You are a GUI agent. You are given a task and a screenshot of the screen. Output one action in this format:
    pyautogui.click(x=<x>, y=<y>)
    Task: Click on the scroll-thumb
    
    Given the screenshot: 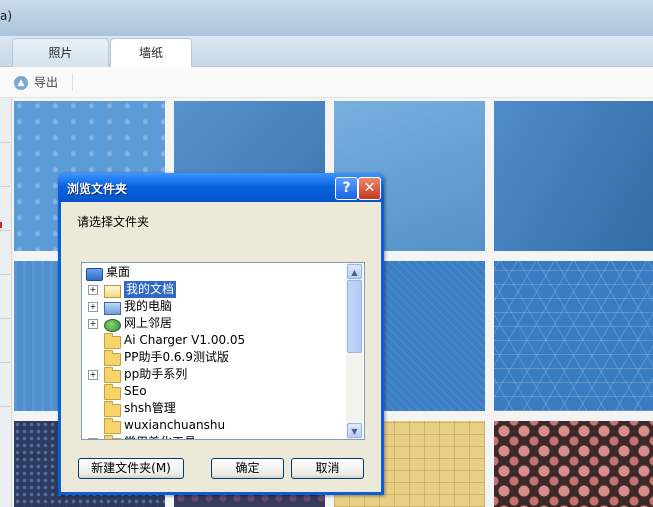 What is the action you would take?
    pyautogui.click(x=354, y=316)
    